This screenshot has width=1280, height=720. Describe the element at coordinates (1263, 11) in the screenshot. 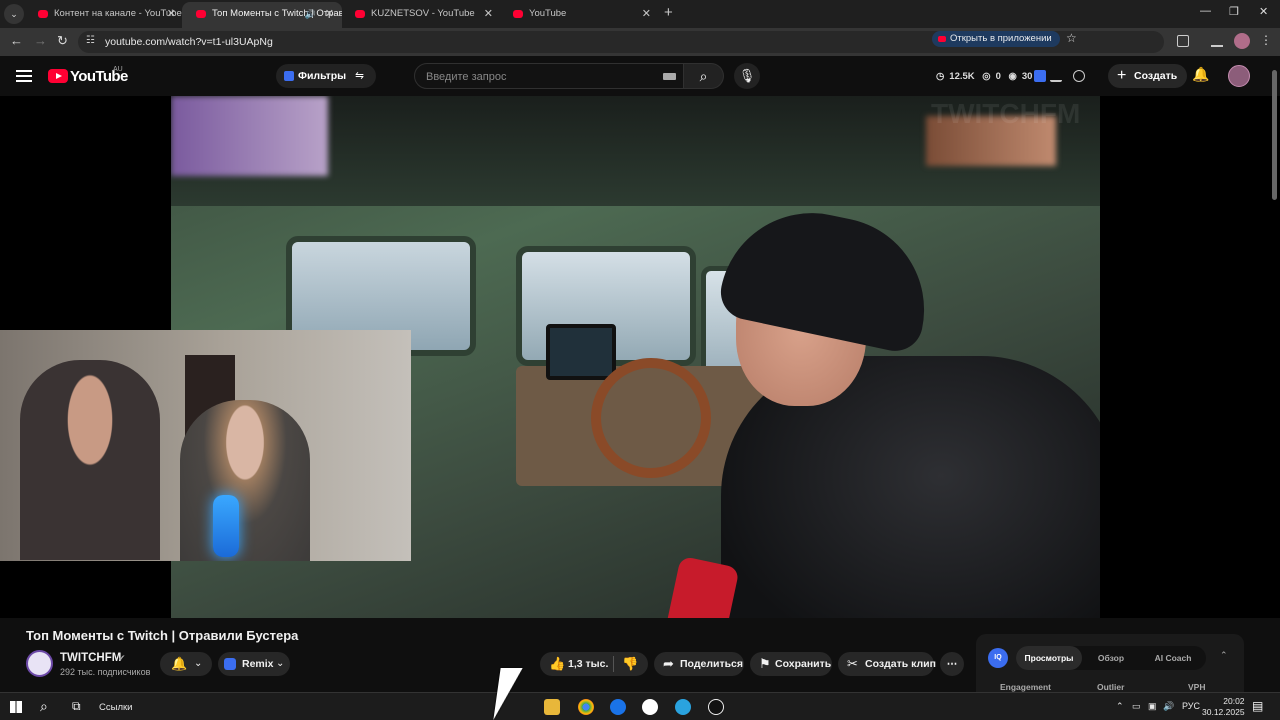

I see `close-window-icon: ✕` at that location.